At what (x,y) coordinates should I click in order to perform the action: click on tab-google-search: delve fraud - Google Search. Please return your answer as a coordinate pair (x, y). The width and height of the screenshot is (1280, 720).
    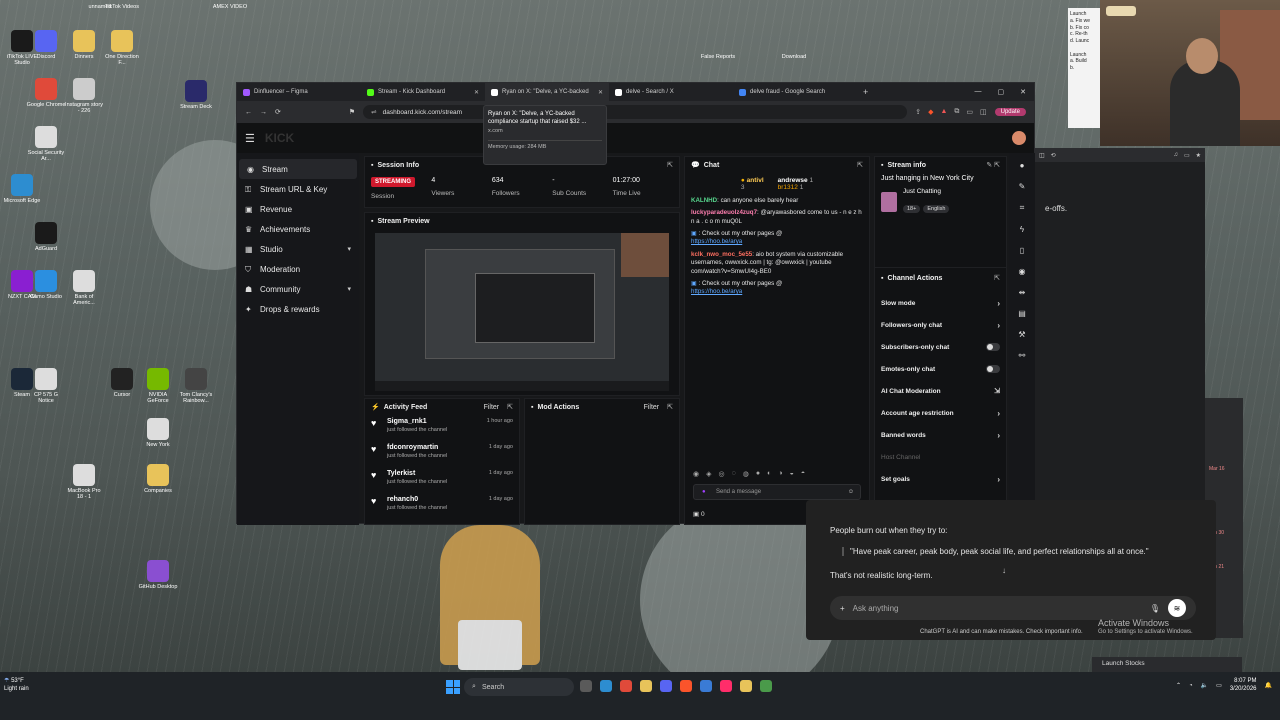
    Looking at the image, I should click on (795, 92).